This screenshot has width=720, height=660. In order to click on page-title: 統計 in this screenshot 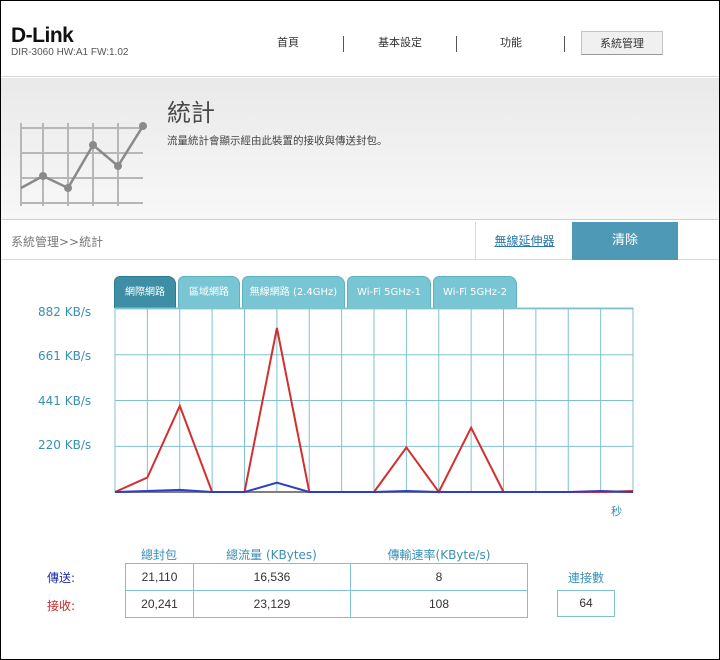, I will do `click(191, 113)`.